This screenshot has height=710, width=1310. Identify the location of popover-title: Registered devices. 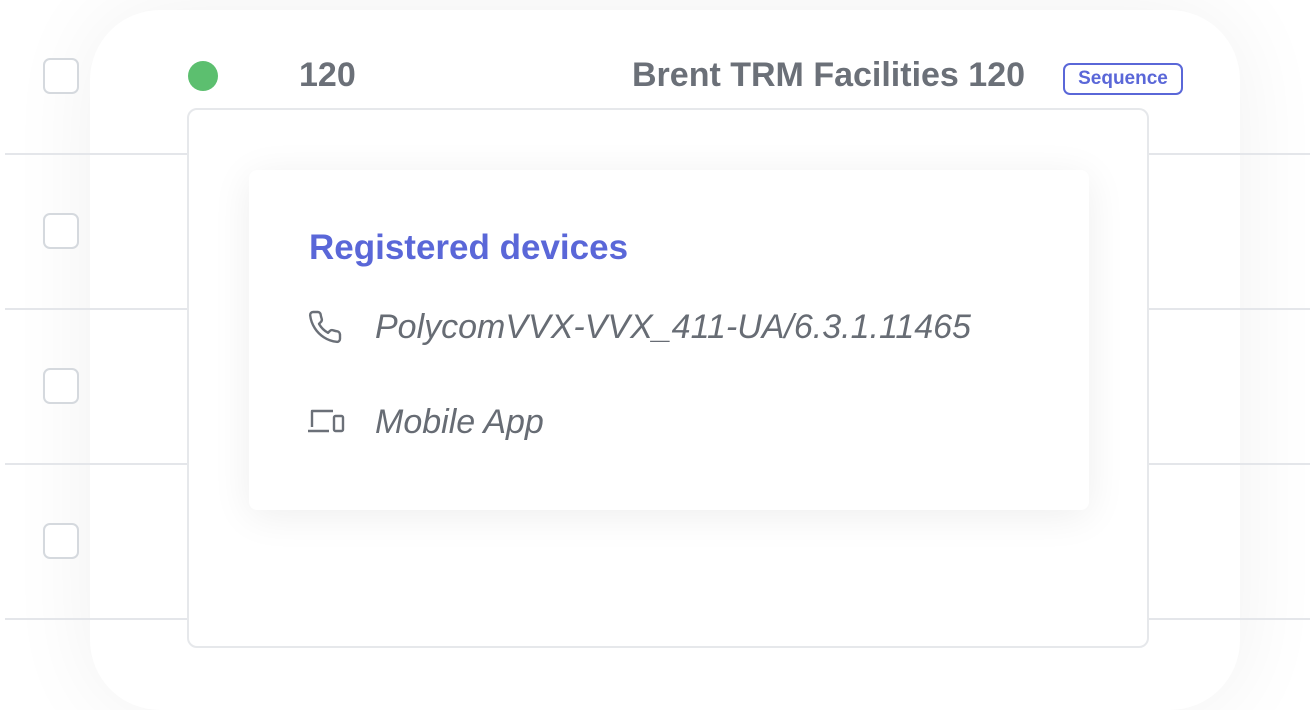
(469, 247).